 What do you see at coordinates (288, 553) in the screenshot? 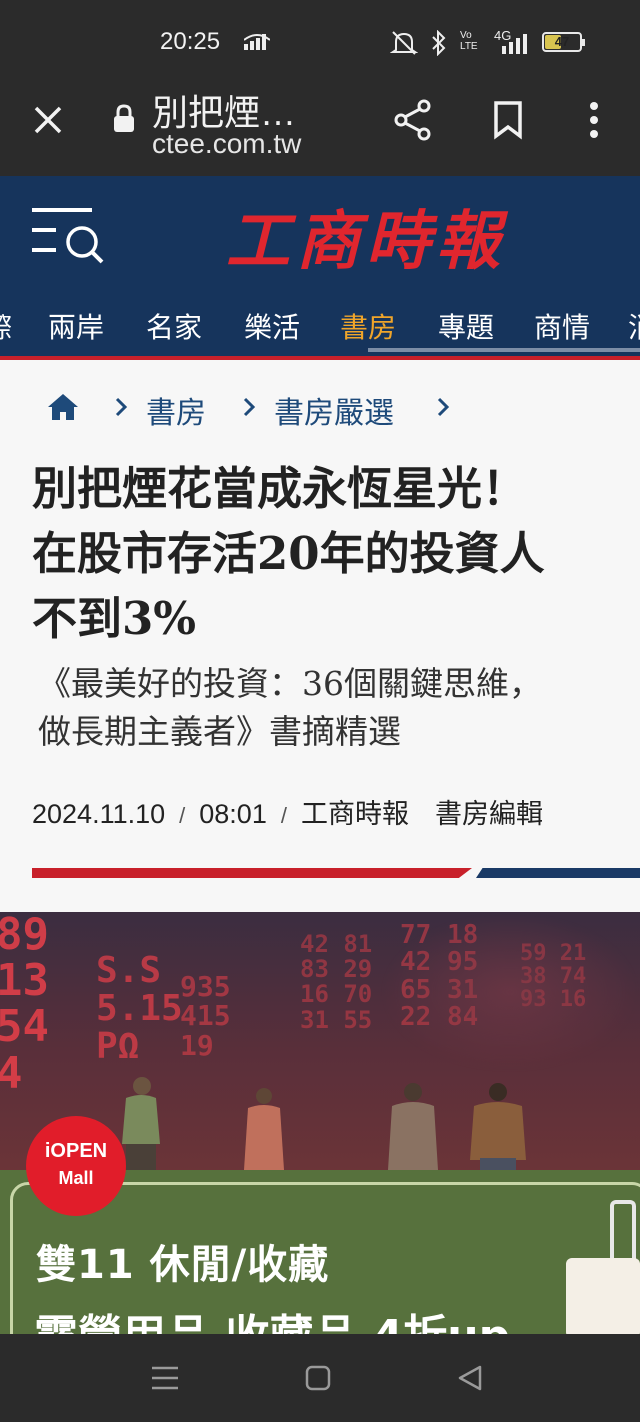
I see `article-title-line: 在股市存活20年的投資人` at bounding box center [288, 553].